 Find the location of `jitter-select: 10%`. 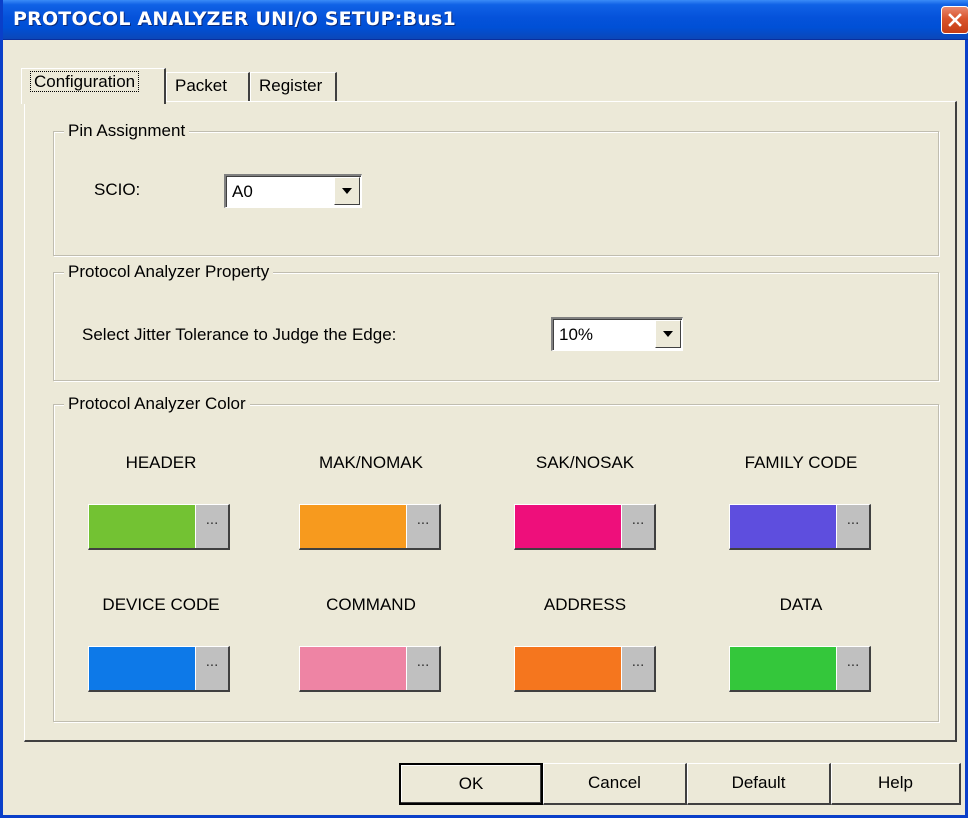

jitter-select: 10% is located at coordinates (617, 334).